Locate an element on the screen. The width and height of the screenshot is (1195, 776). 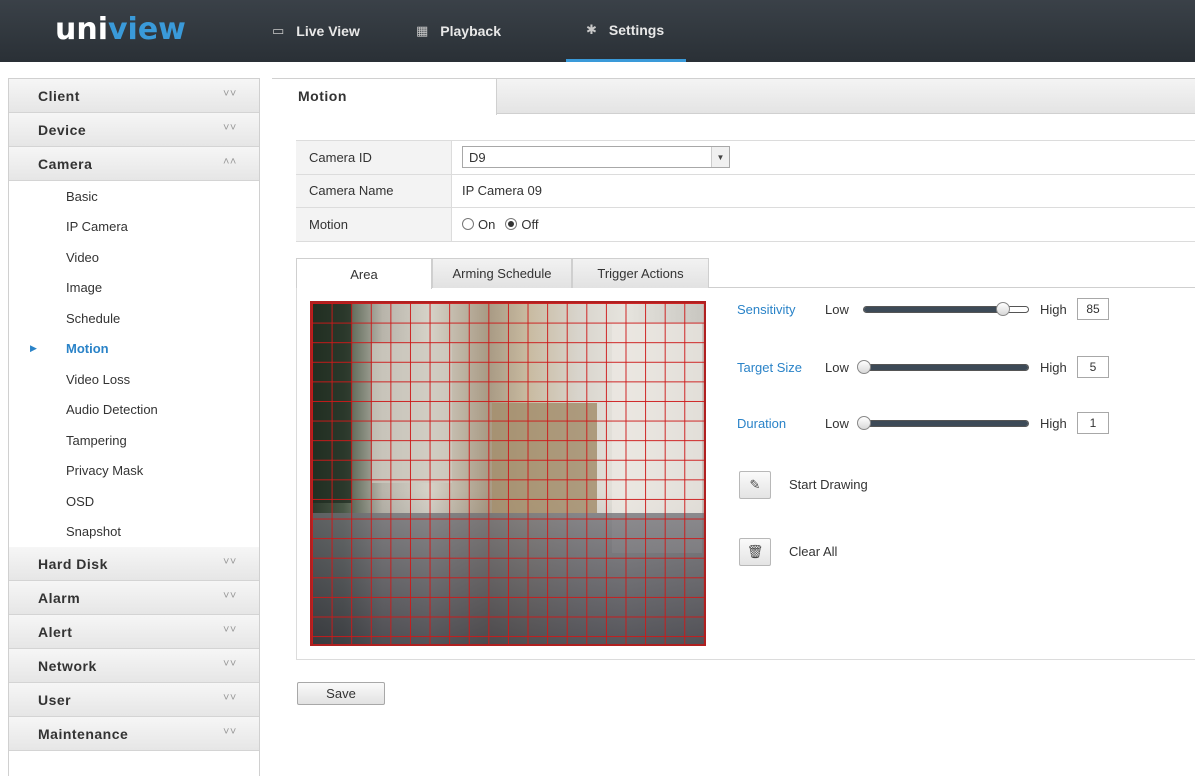
section-label: Alarm is located at coordinates (59, 597).